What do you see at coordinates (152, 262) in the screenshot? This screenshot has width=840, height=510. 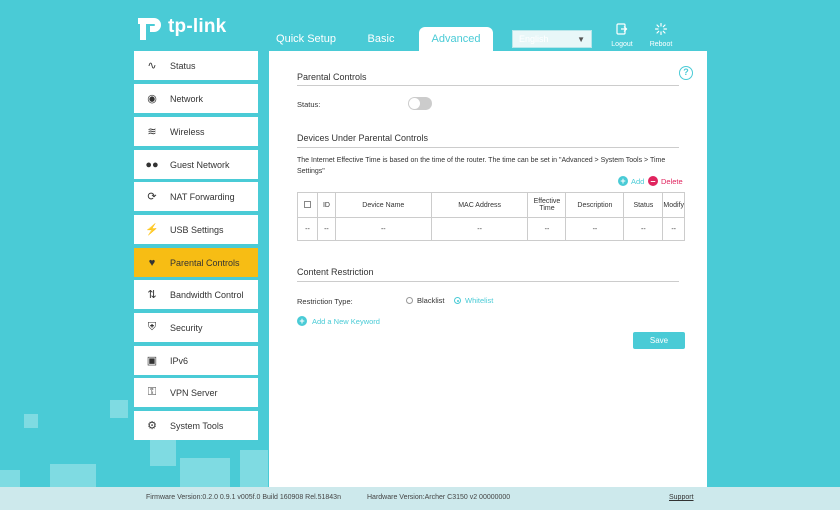 I see `heart-hand-icon: ♥` at bounding box center [152, 262].